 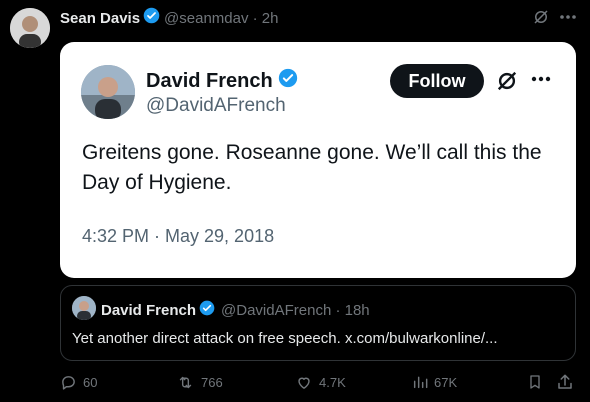 I want to click on card-author-name-text: David French, so click(x=209, y=80).